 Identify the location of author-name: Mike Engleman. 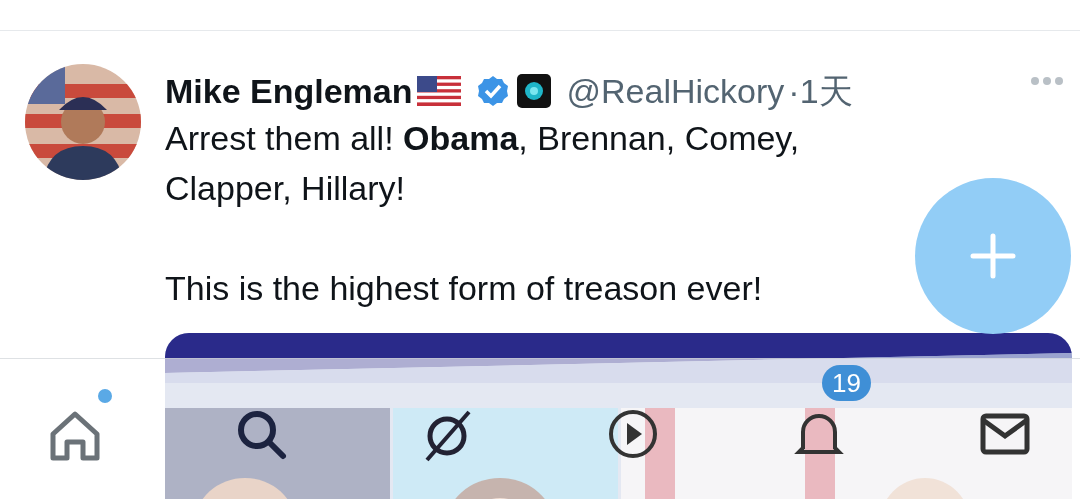
(289, 91).